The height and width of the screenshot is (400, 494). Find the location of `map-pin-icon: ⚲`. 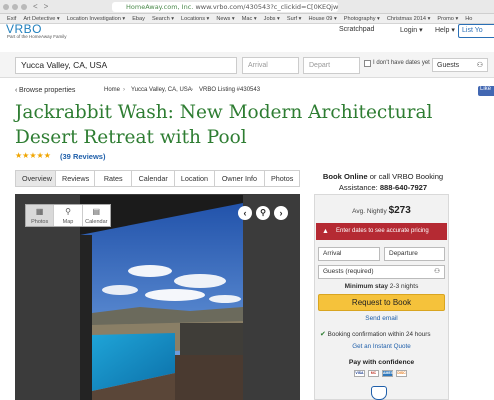

map-pin-icon: ⚲ is located at coordinates (68, 211).